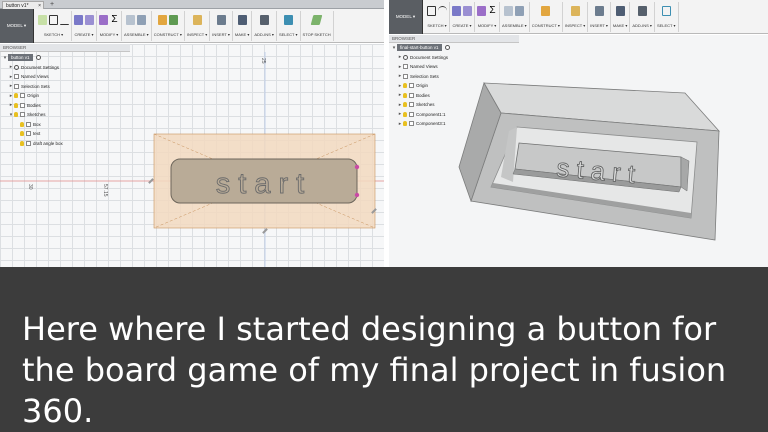 The image size is (768, 432). What do you see at coordinates (434, 48) in the screenshot?
I see `tree-node-root: ▾ final-start-button v1` at bounding box center [434, 48].